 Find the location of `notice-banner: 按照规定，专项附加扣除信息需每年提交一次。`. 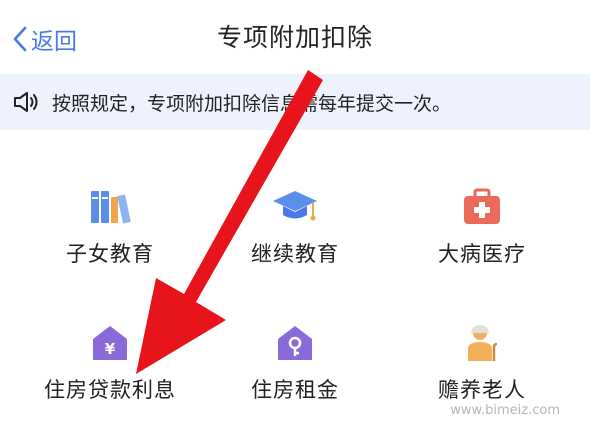

notice-banner: 按照规定，专项附加扣除信息需每年提交一次。 is located at coordinates (295, 102).